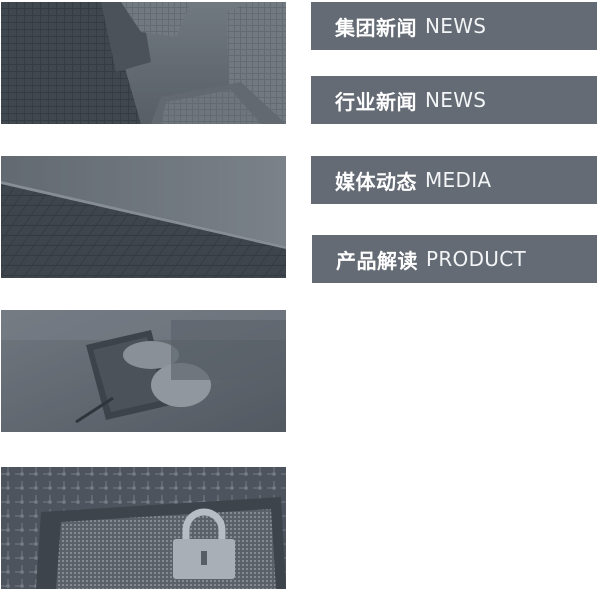 This screenshot has width=600, height=600. What do you see at coordinates (376, 101) in the screenshot?
I see `category-zh-label: 行业新闻` at bounding box center [376, 101].